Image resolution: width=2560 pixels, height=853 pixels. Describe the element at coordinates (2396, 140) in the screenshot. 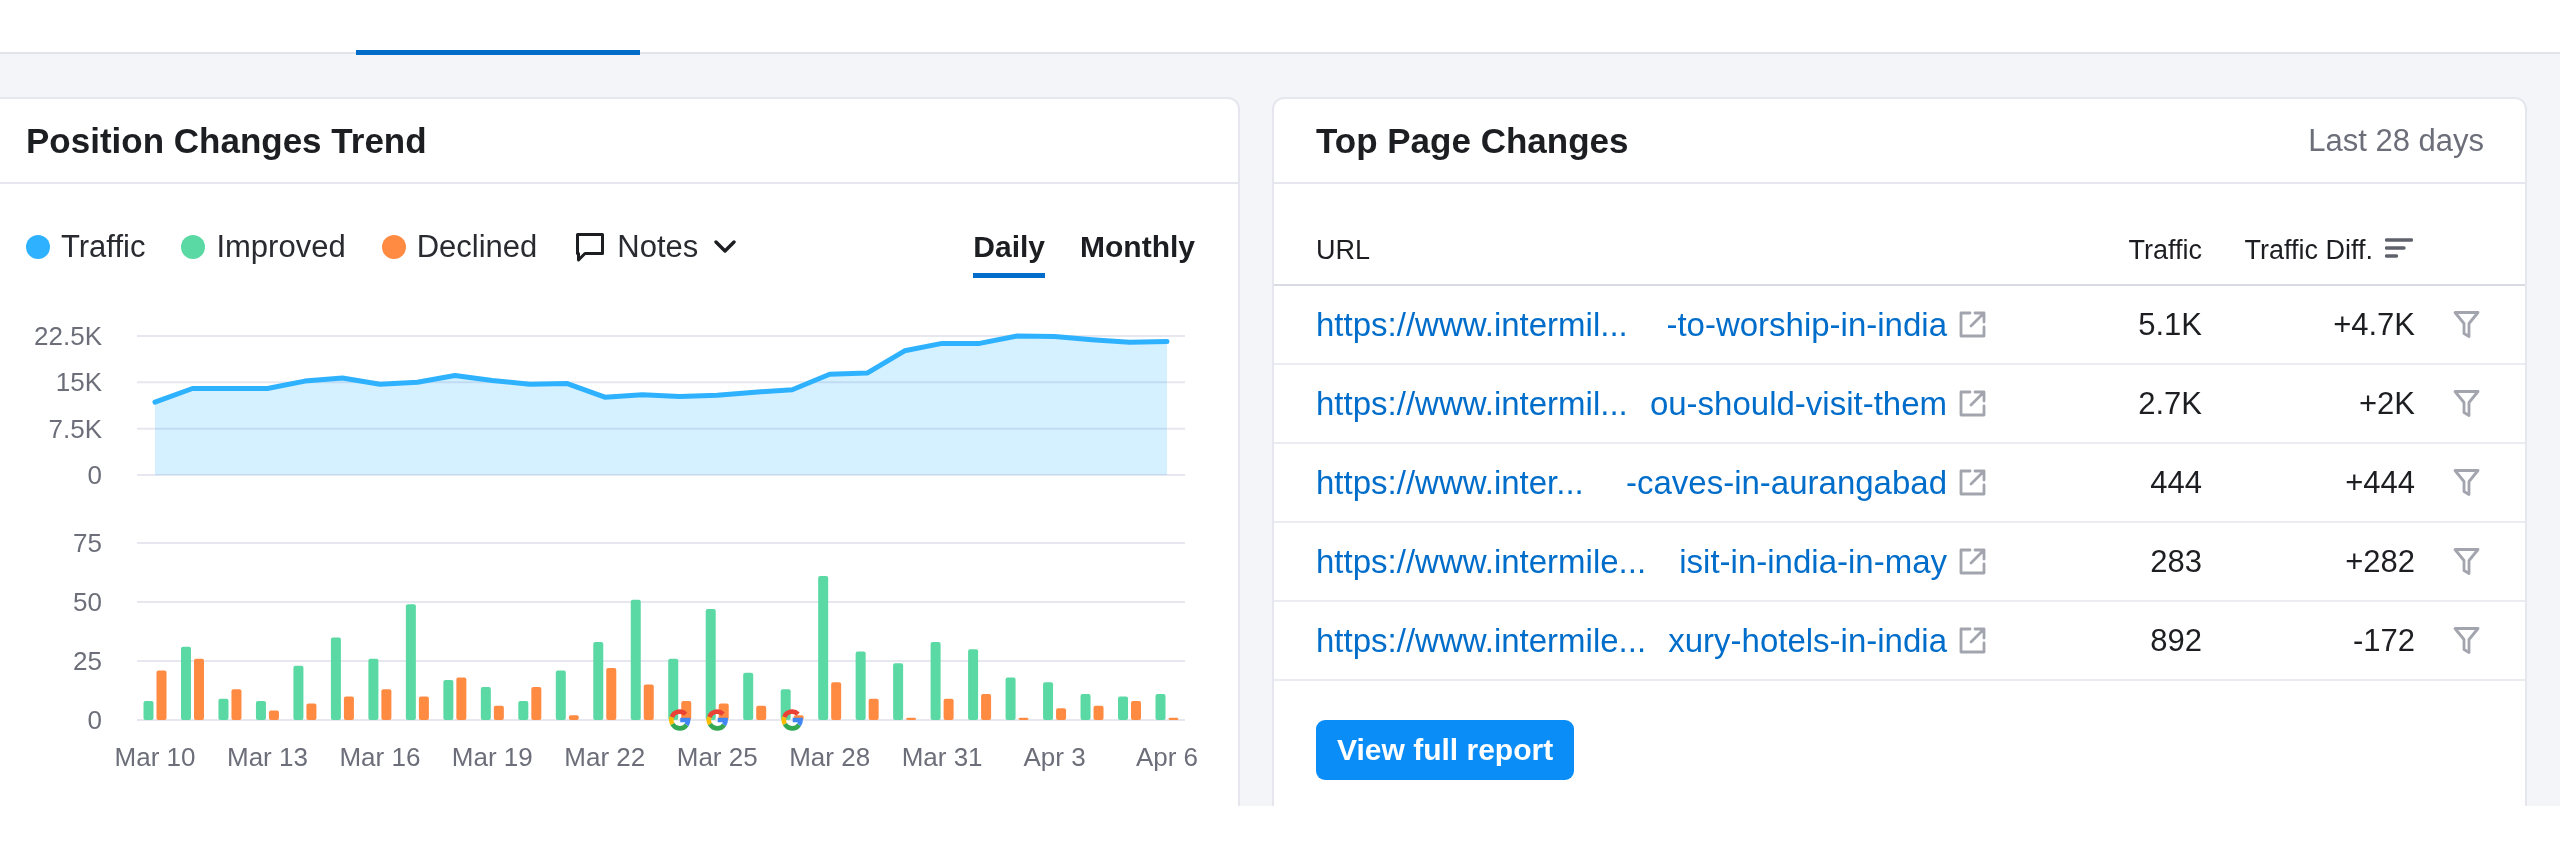

I see `period-label: Last 28 days` at that location.